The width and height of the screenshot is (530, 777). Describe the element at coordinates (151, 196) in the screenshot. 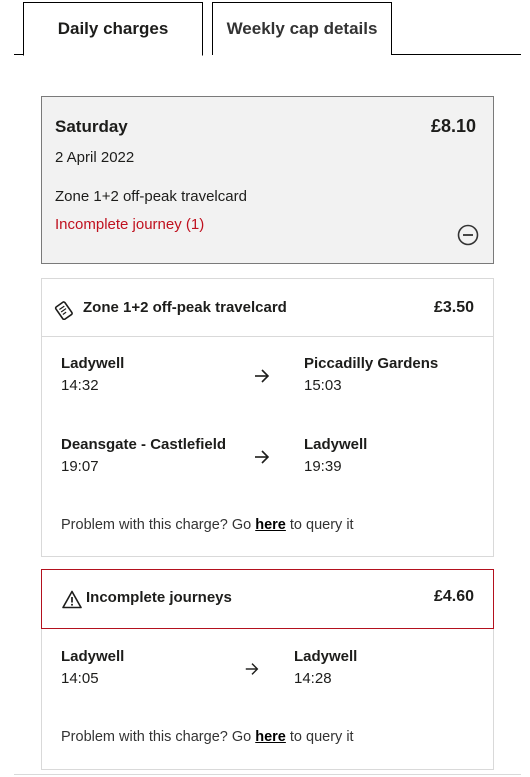

I see `summary-product: Zone 1+2 off-peak travelcard` at that location.